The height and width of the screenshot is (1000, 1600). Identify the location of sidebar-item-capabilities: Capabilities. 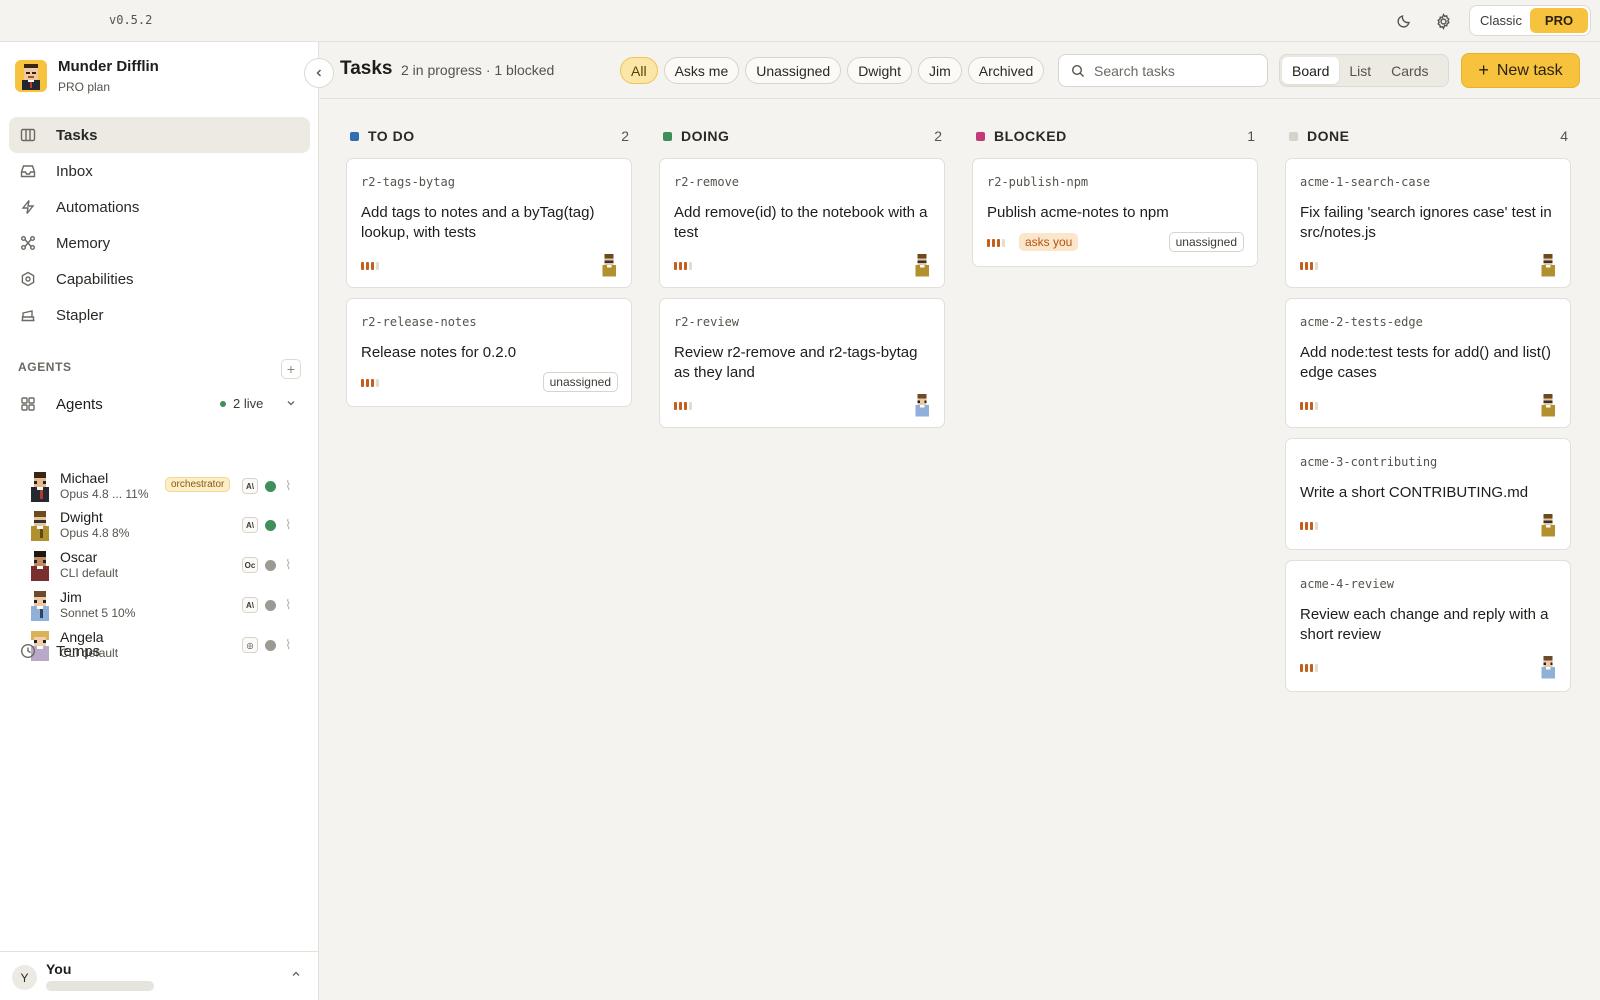
(159, 279).